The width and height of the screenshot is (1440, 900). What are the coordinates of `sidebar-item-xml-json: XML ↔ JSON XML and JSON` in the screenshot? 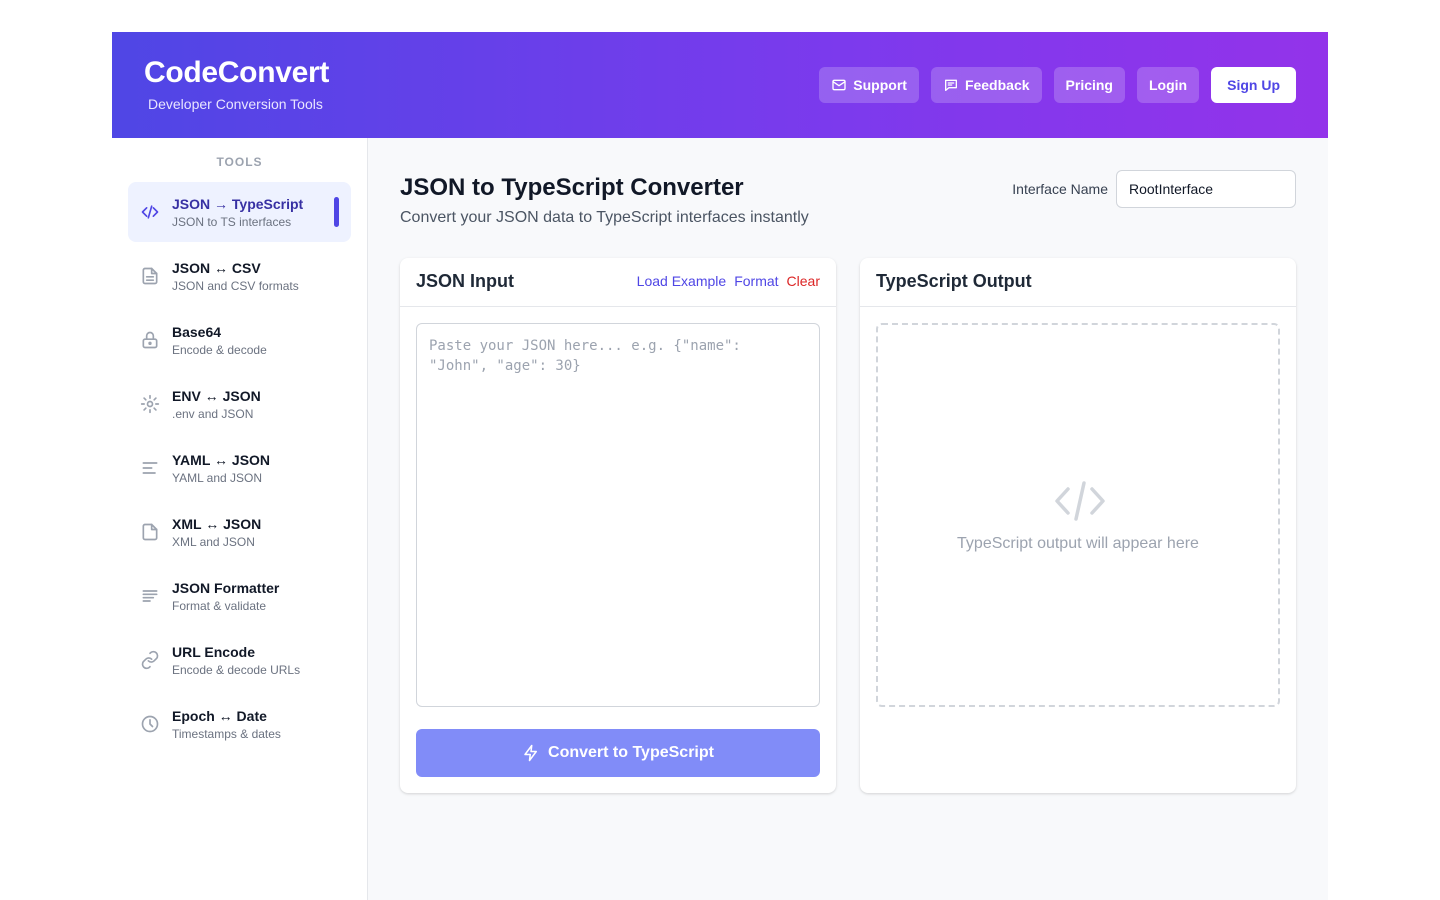 It's located at (239, 532).